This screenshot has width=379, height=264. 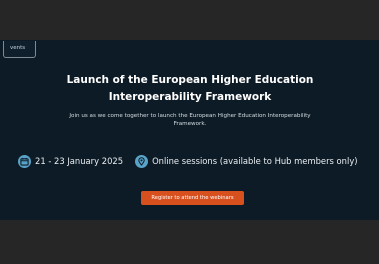 What do you see at coordinates (190, 97) in the screenshot?
I see `event-title-line-2: Interoperability Framework` at bounding box center [190, 97].